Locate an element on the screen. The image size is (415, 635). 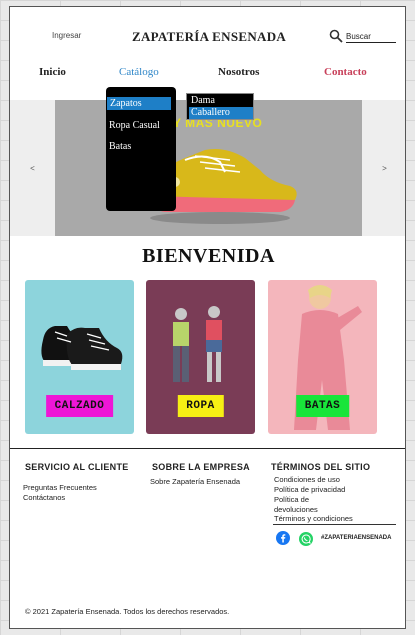
submenu-item-caballero: Caballero is located at coordinates (221, 113).